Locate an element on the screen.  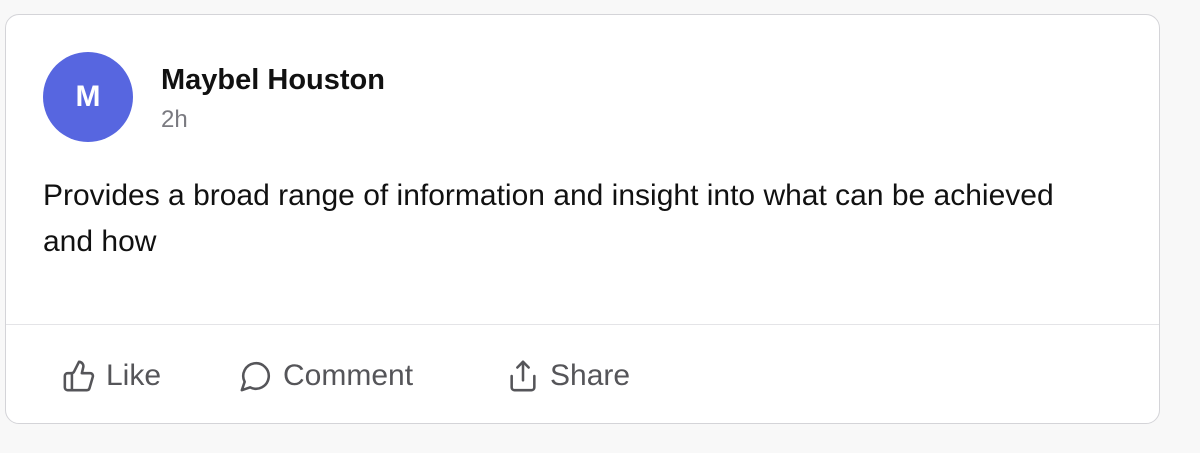
comment-button: Comment is located at coordinates (326, 376).